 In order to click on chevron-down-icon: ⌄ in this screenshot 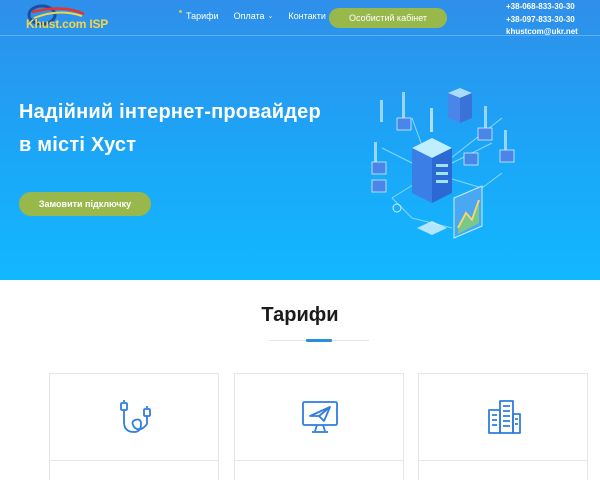, I will do `click(270, 16)`.